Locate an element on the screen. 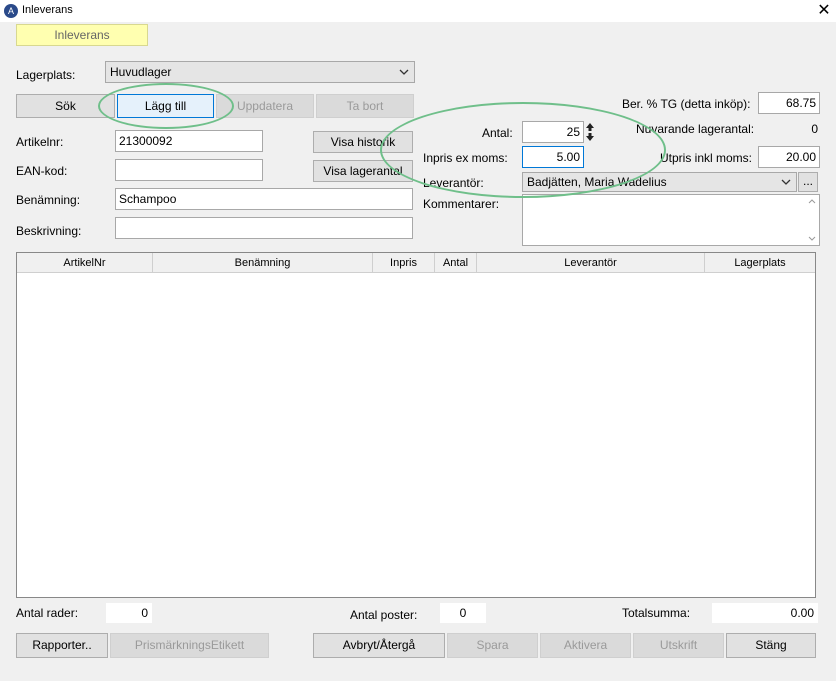  column-header: Leverantör is located at coordinates (591, 263).